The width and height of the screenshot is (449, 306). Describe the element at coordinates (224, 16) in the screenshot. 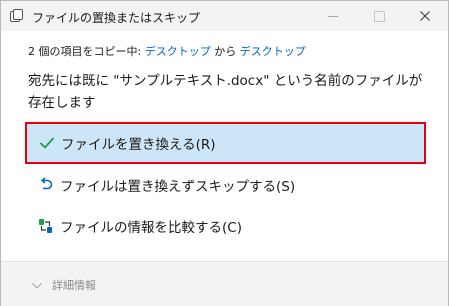

I see `title-bar: ファイルの置換またはスキップ` at that location.